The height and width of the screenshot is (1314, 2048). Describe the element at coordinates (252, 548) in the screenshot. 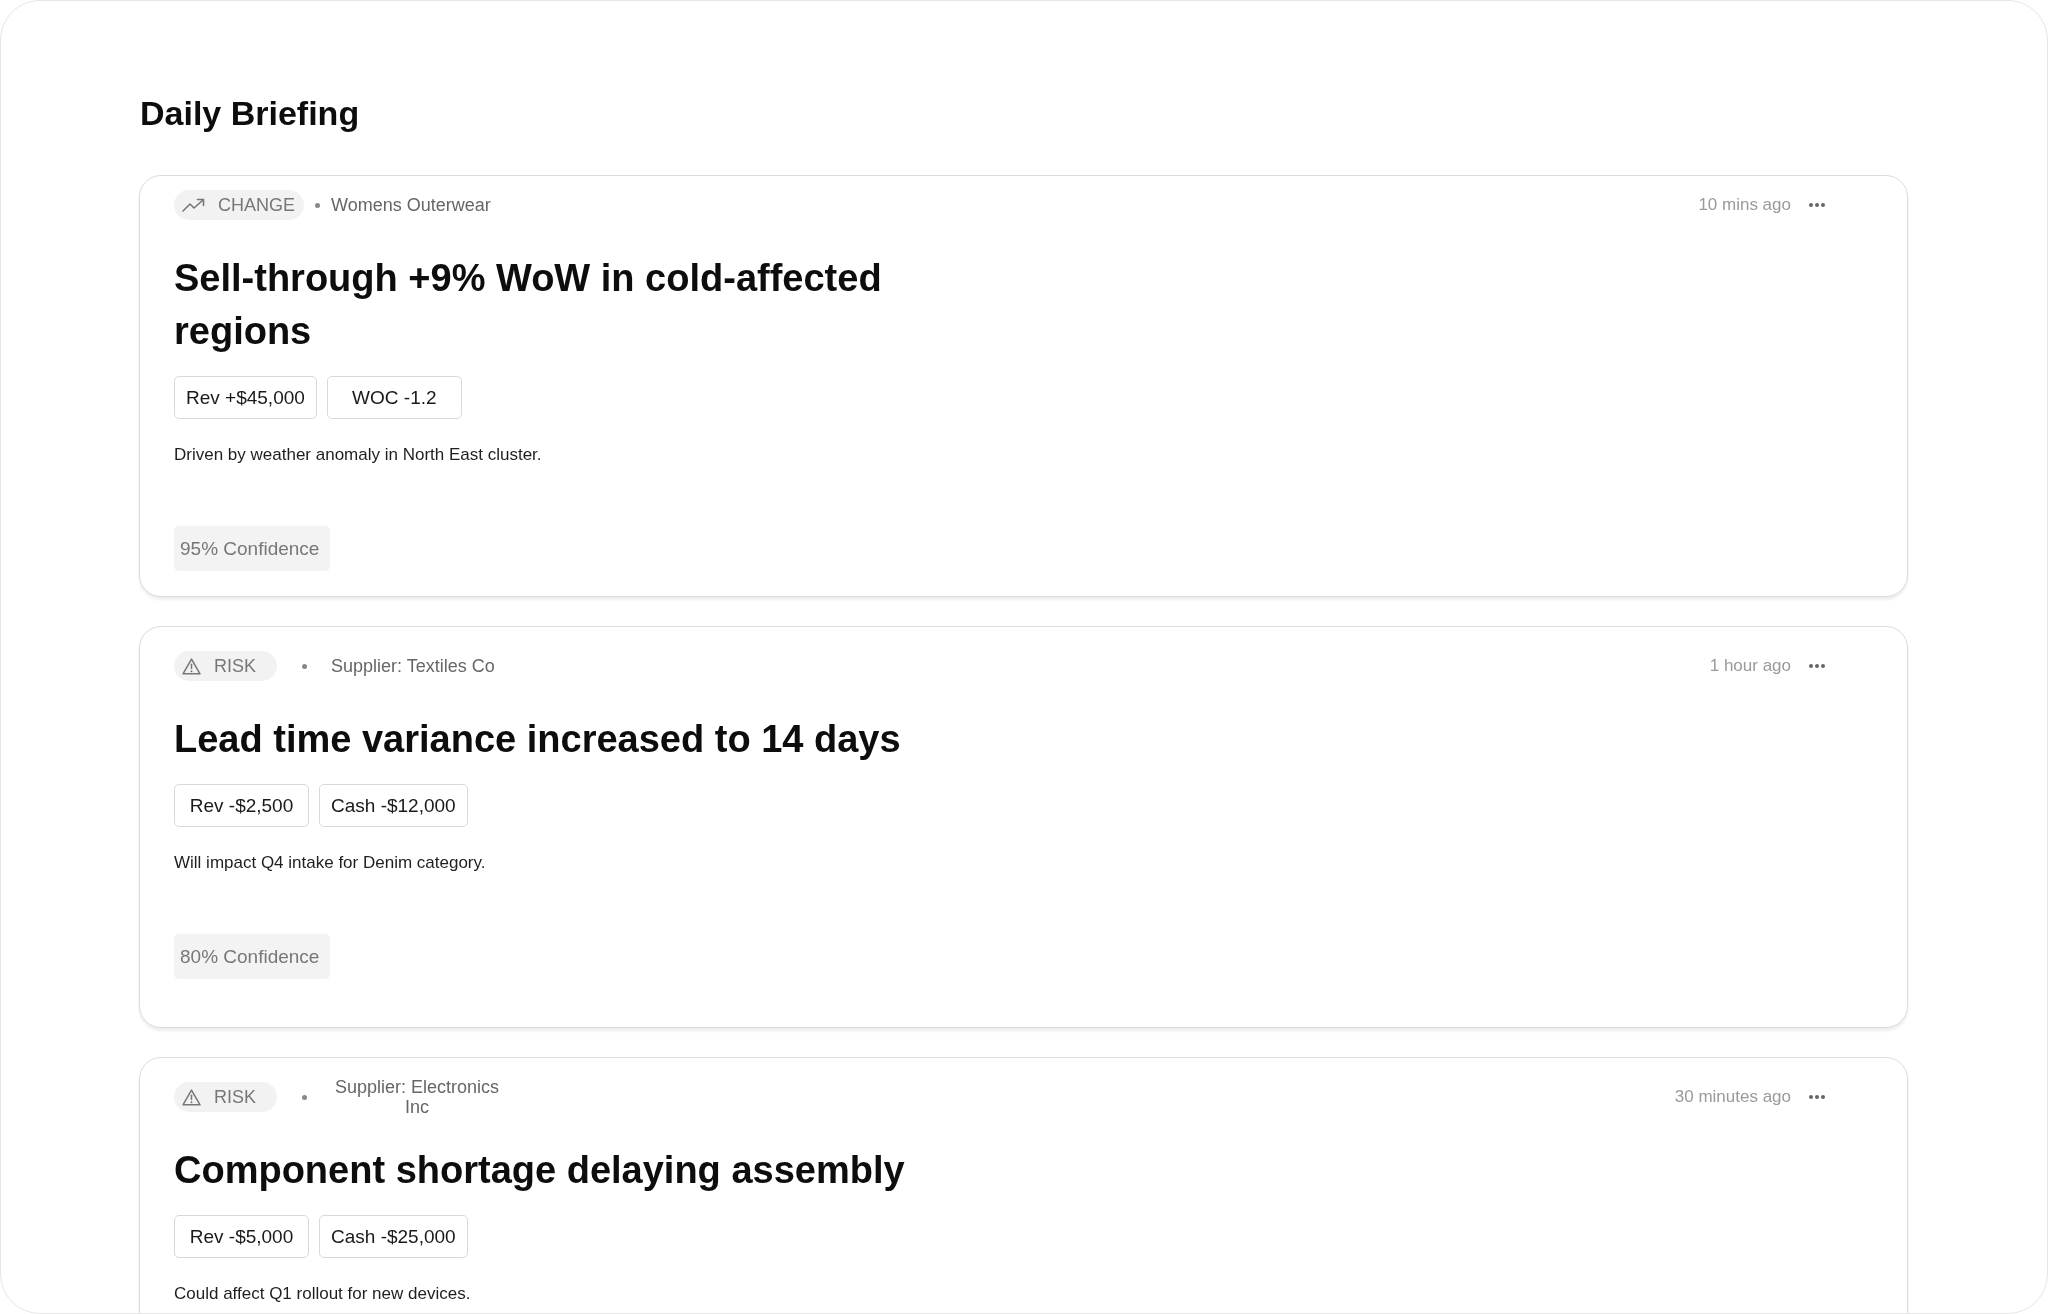

I see `confidence-tag: 95% Confidence` at that location.